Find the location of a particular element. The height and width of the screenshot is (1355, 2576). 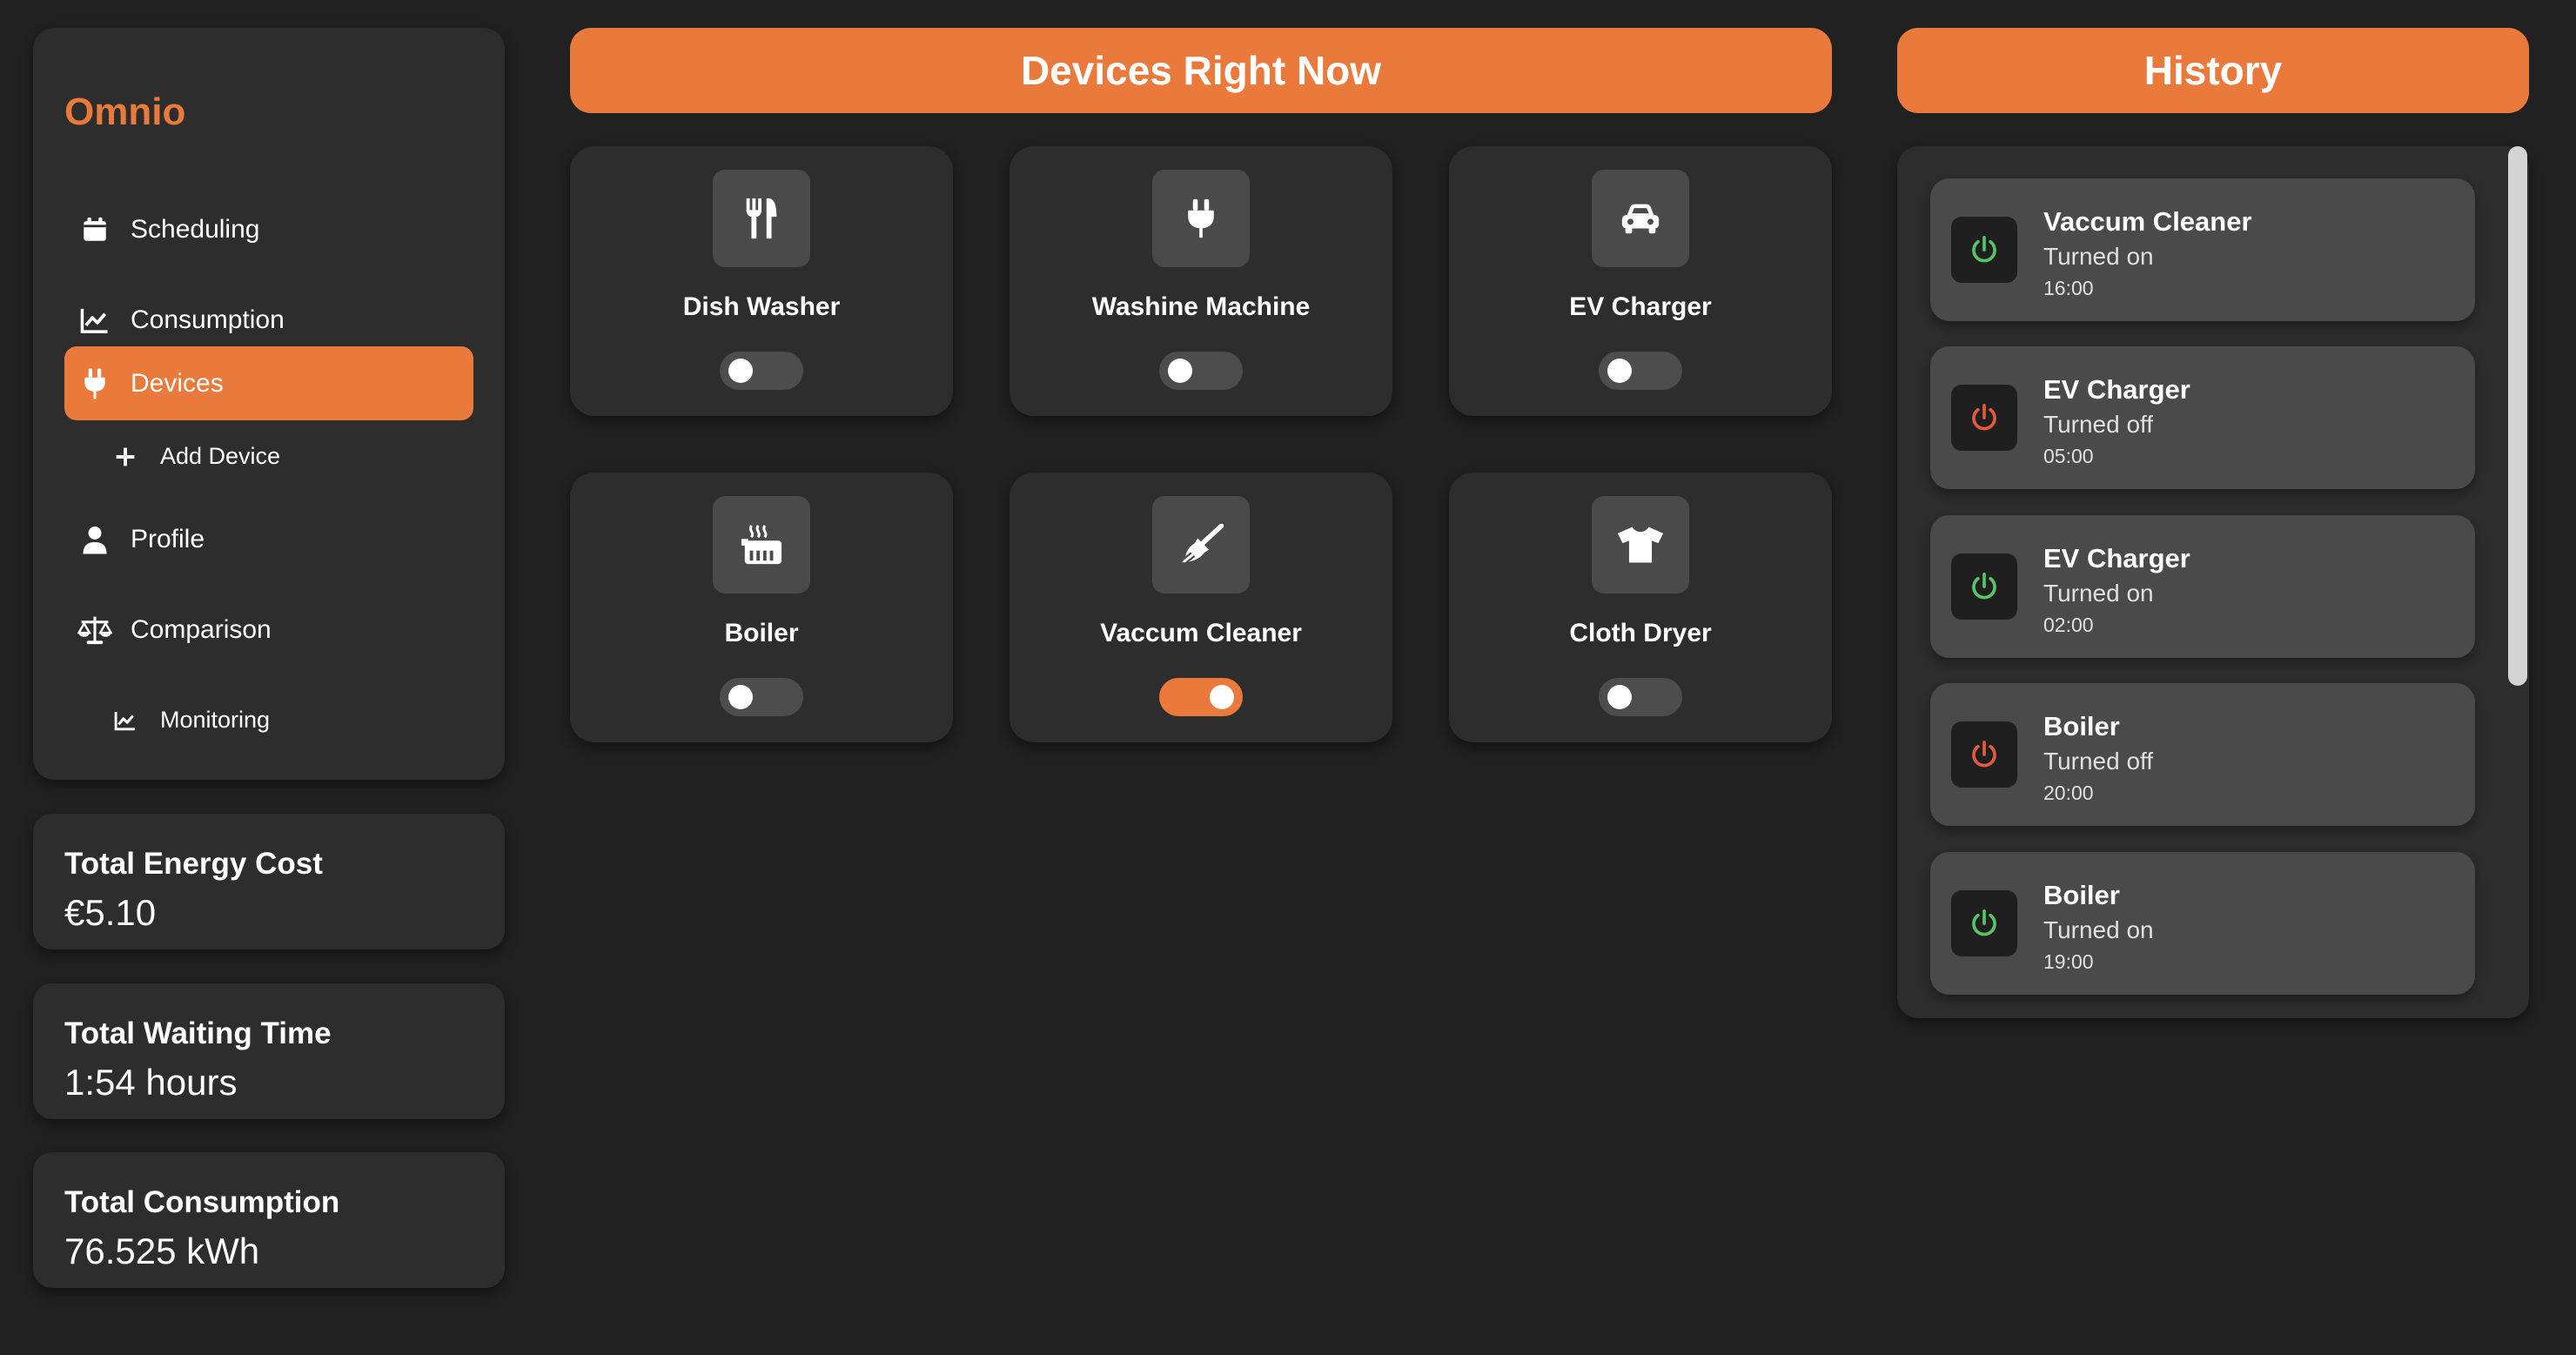

sidebar-item-label: Monitoring is located at coordinates (215, 720).